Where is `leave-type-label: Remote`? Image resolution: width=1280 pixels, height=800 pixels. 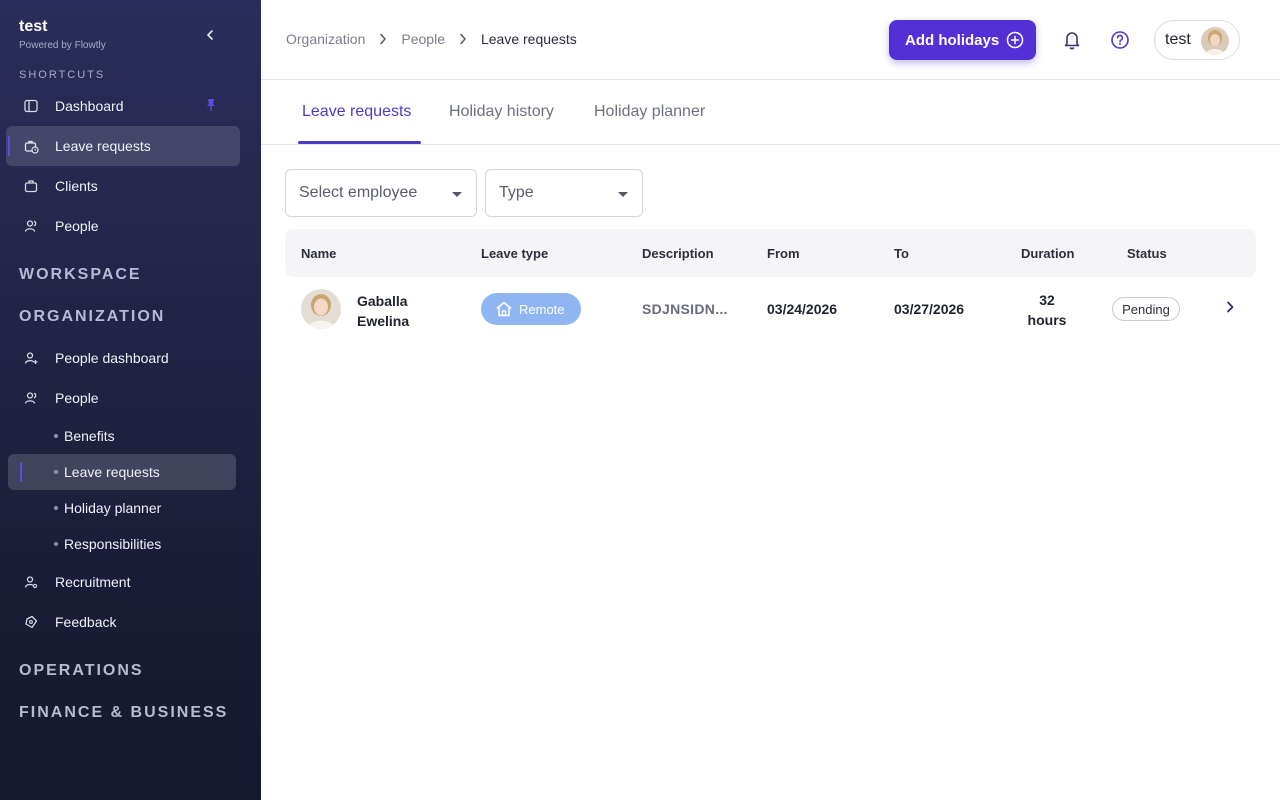 leave-type-label: Remote is located at coordinates (542, 309).